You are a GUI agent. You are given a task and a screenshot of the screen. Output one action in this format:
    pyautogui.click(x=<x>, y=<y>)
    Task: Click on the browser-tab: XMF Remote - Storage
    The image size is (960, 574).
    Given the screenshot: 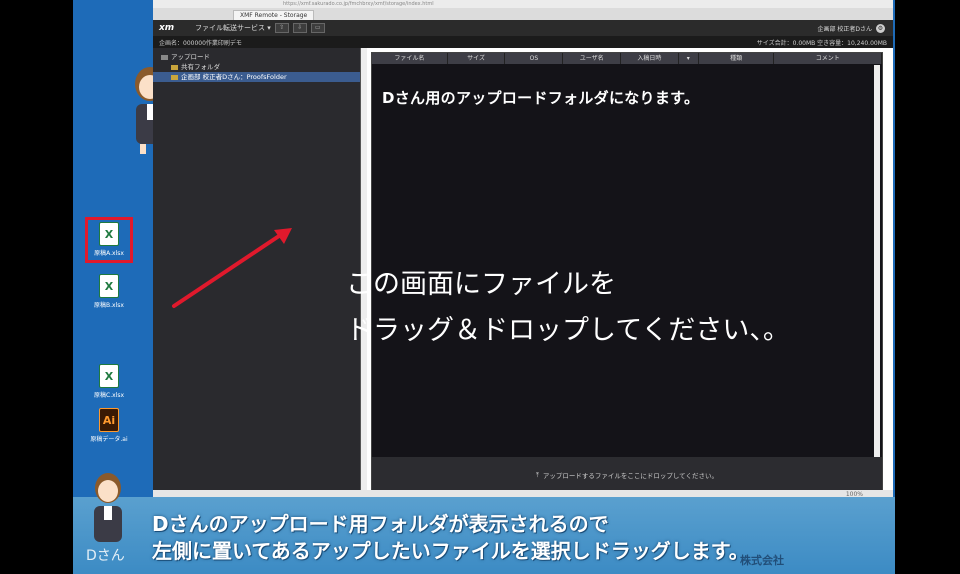 What is the action you would take?
    pyautogui.click(x=274, y=15)
    